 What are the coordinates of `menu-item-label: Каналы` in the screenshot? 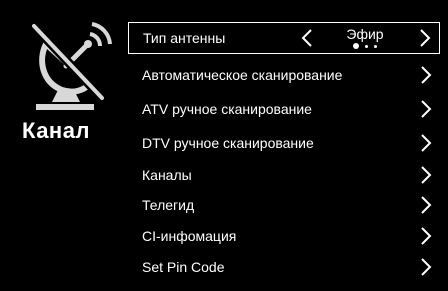 It's located at (167, 175).